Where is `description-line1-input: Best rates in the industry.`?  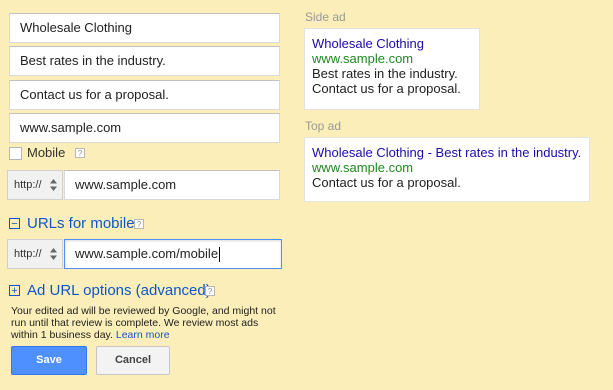
description-line1-input: Best rates in the industry. is located at coordinates (144, 61).